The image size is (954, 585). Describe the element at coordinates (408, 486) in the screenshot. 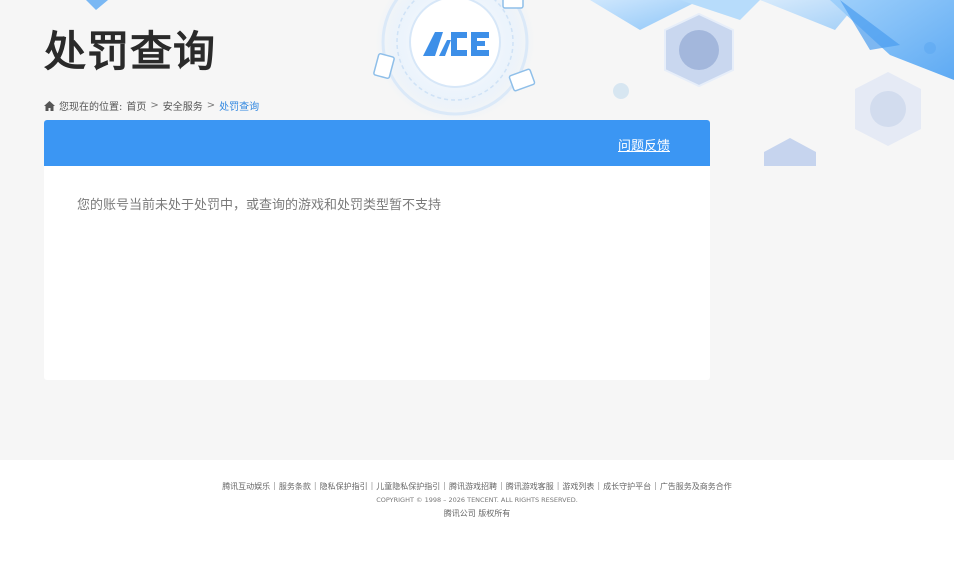

I see `footer-link-child-privacy: 儿童隐私保护指引` at that location.